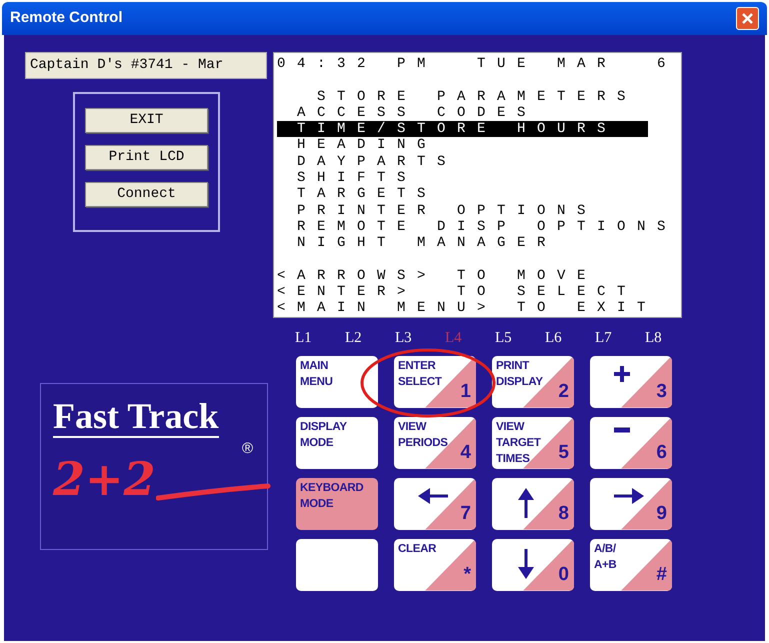  I want to click on lcd-hint: <ENTER> TO SELECT, so click(457, 292).